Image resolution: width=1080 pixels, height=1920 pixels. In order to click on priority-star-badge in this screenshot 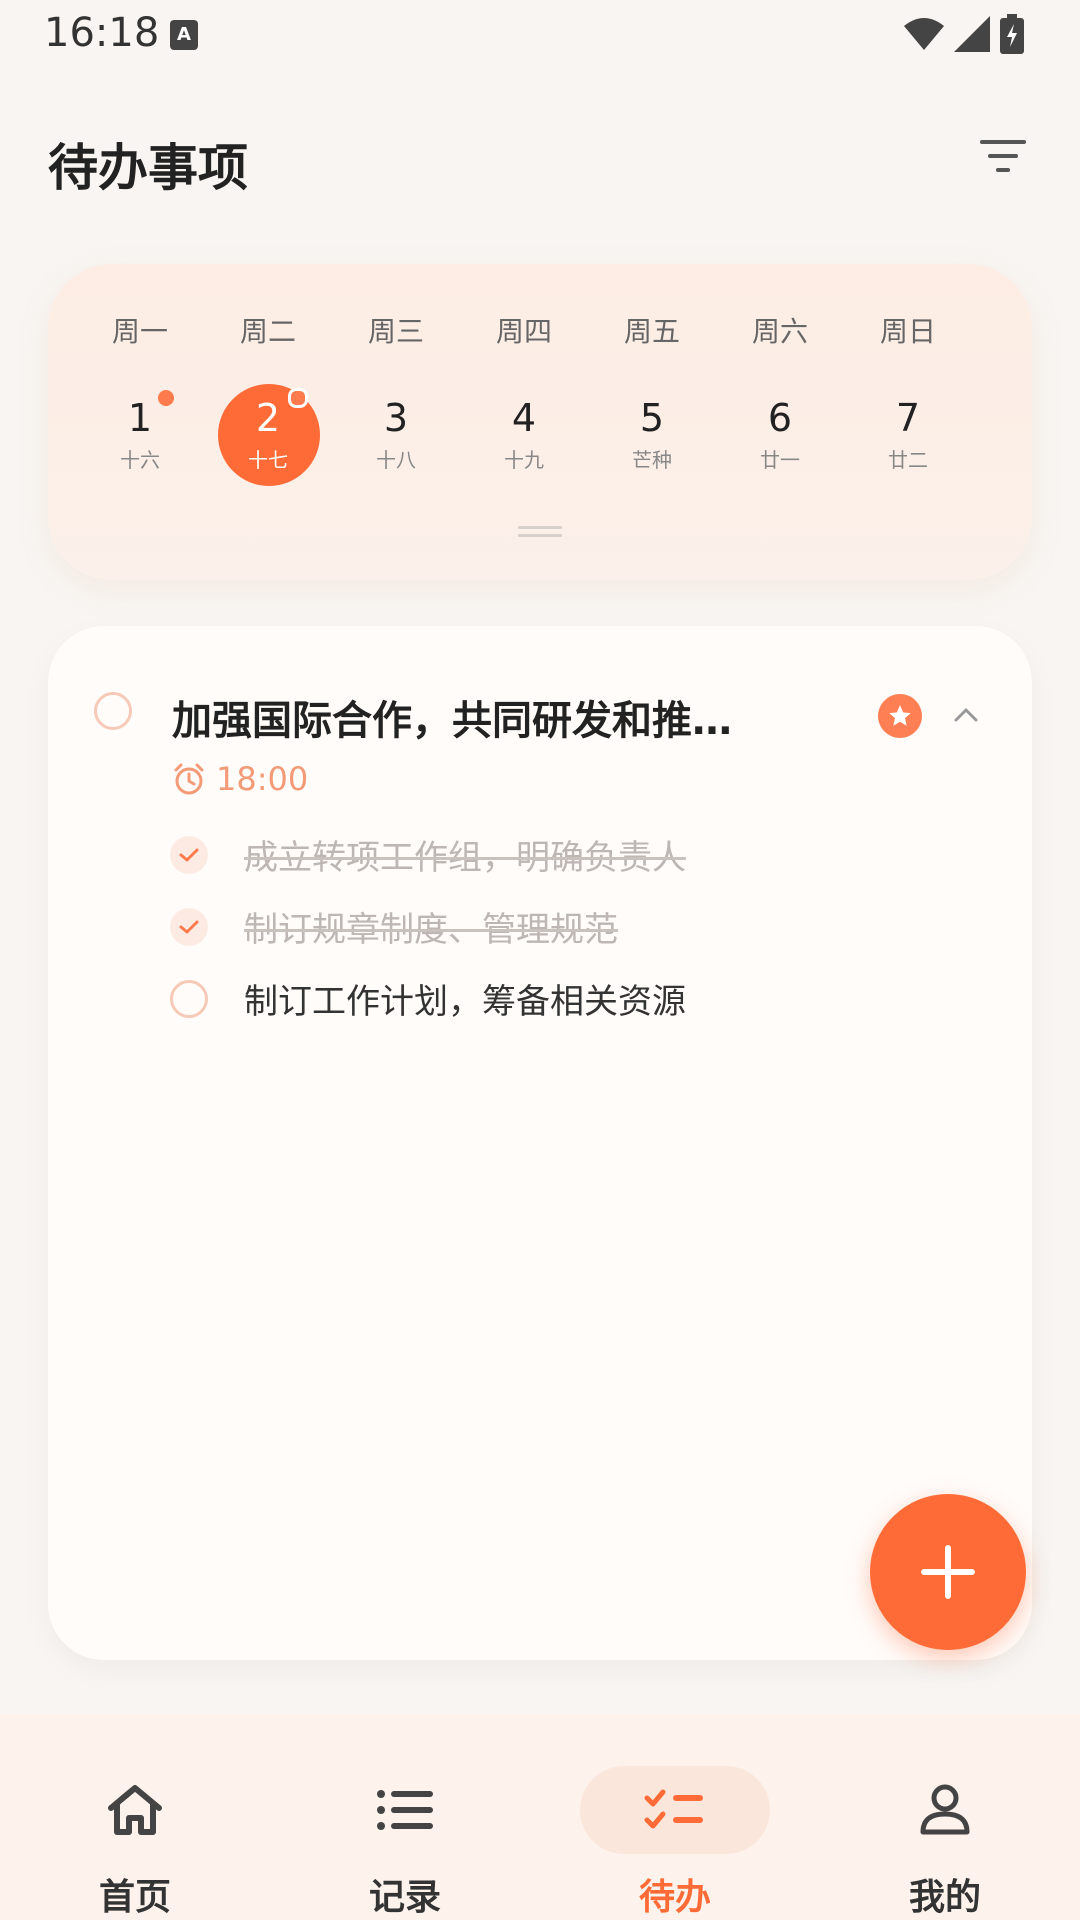, I will do `click(900, 716)`.